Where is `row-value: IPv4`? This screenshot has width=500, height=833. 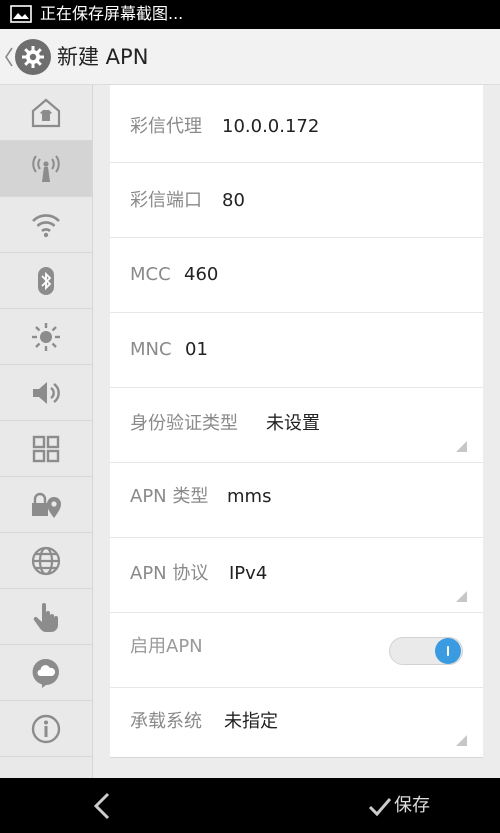
row-value: IPv4 is located at coordinates (248, 573).